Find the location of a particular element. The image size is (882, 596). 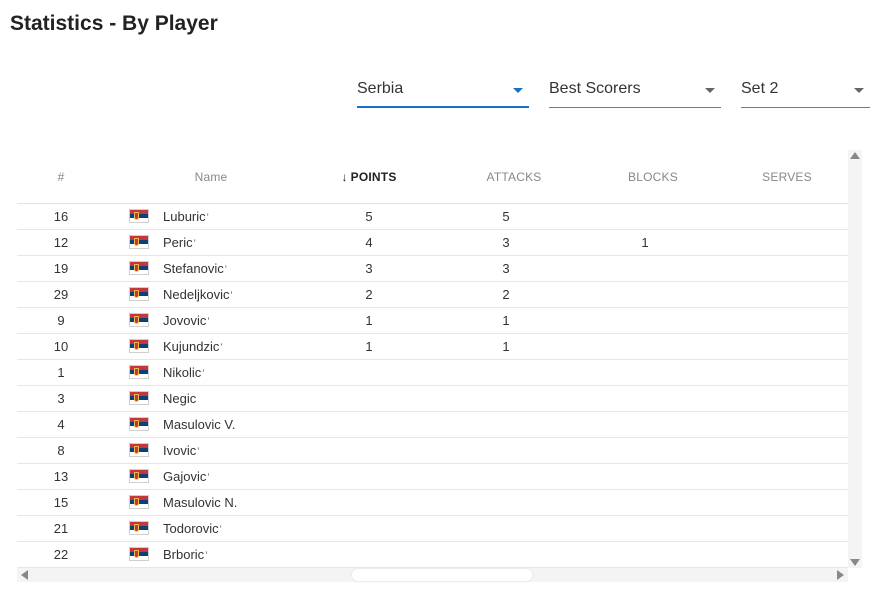

table-row: 12 Pericʼ 4 3 1 is located at coordinates (432, 243).